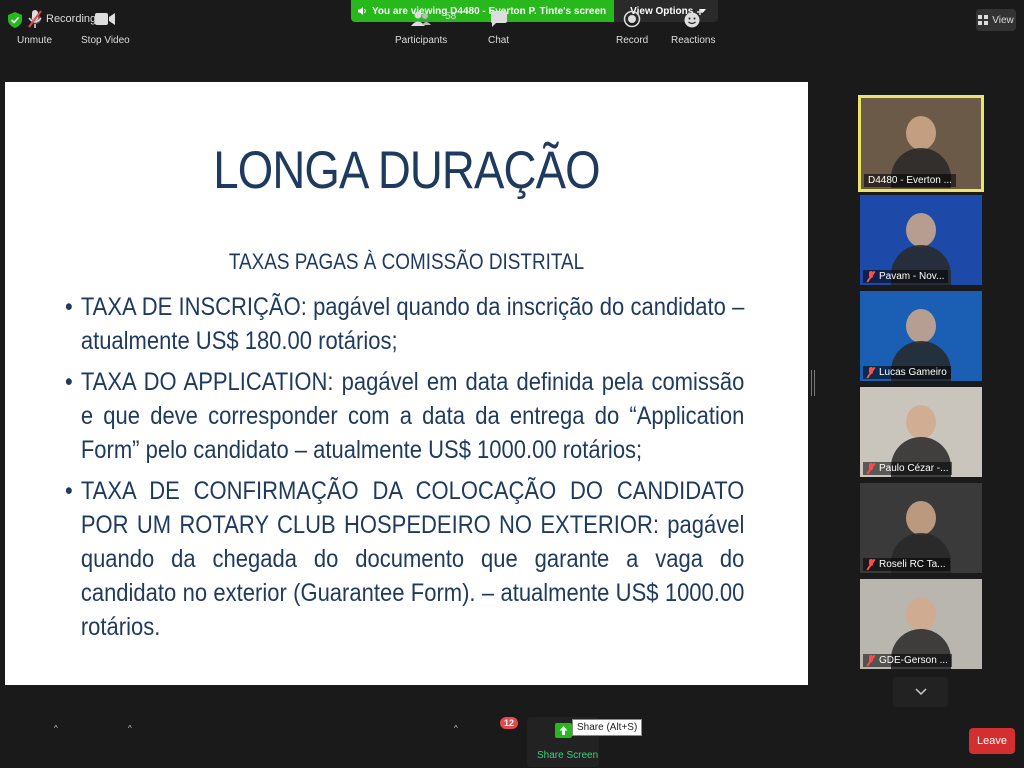  What do you see at coordinates (1003, 20) in the screenshot?
I see `view-label: View` at bounding box center [1003, 20].